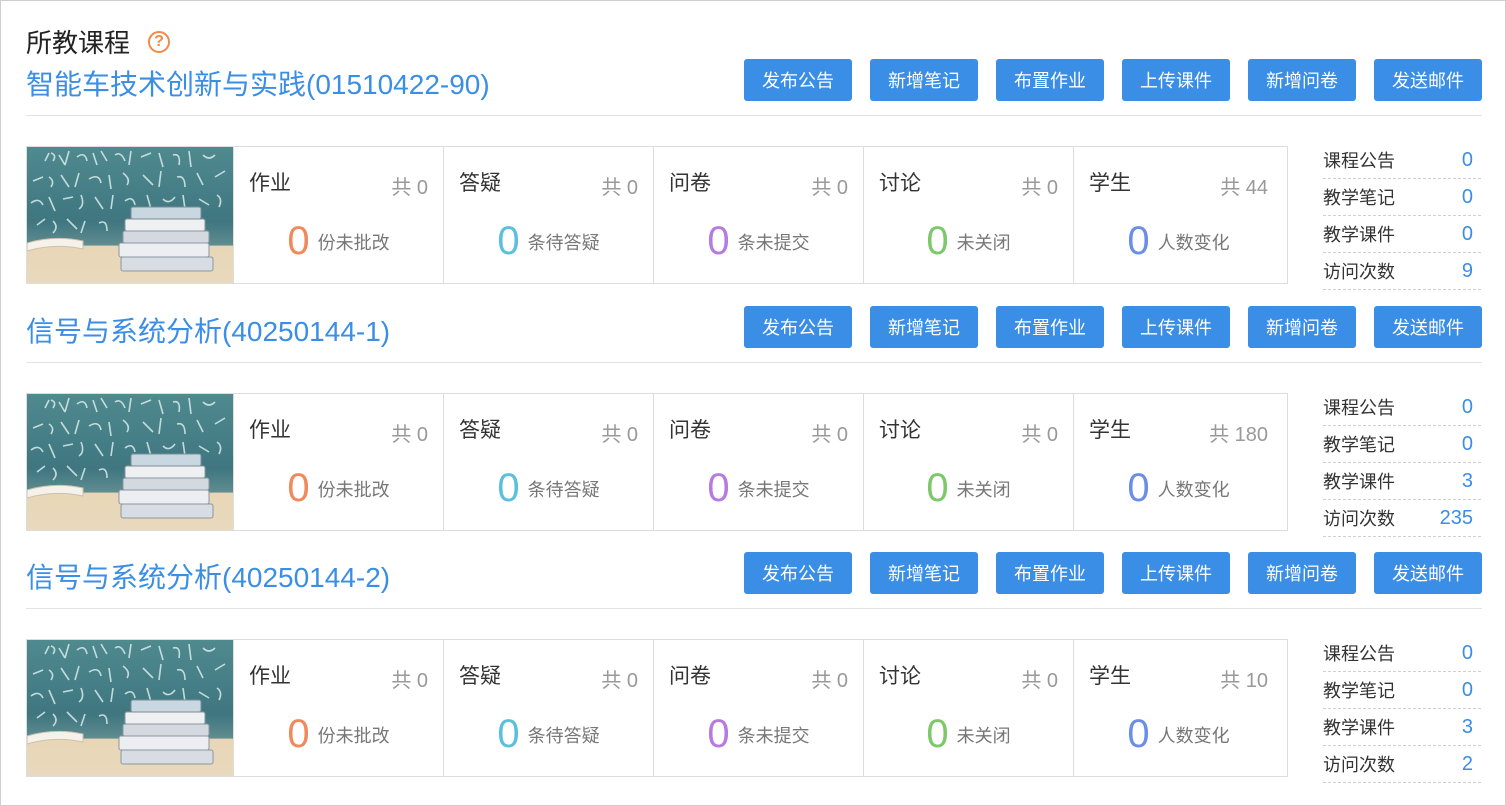 The height and width of the screenshot is (806, 1506). What do you see at coordinates (1402, 690) in the screenshot?
I see `side-list-item: 教学笔记 0` at bounding box center [1402, 690].